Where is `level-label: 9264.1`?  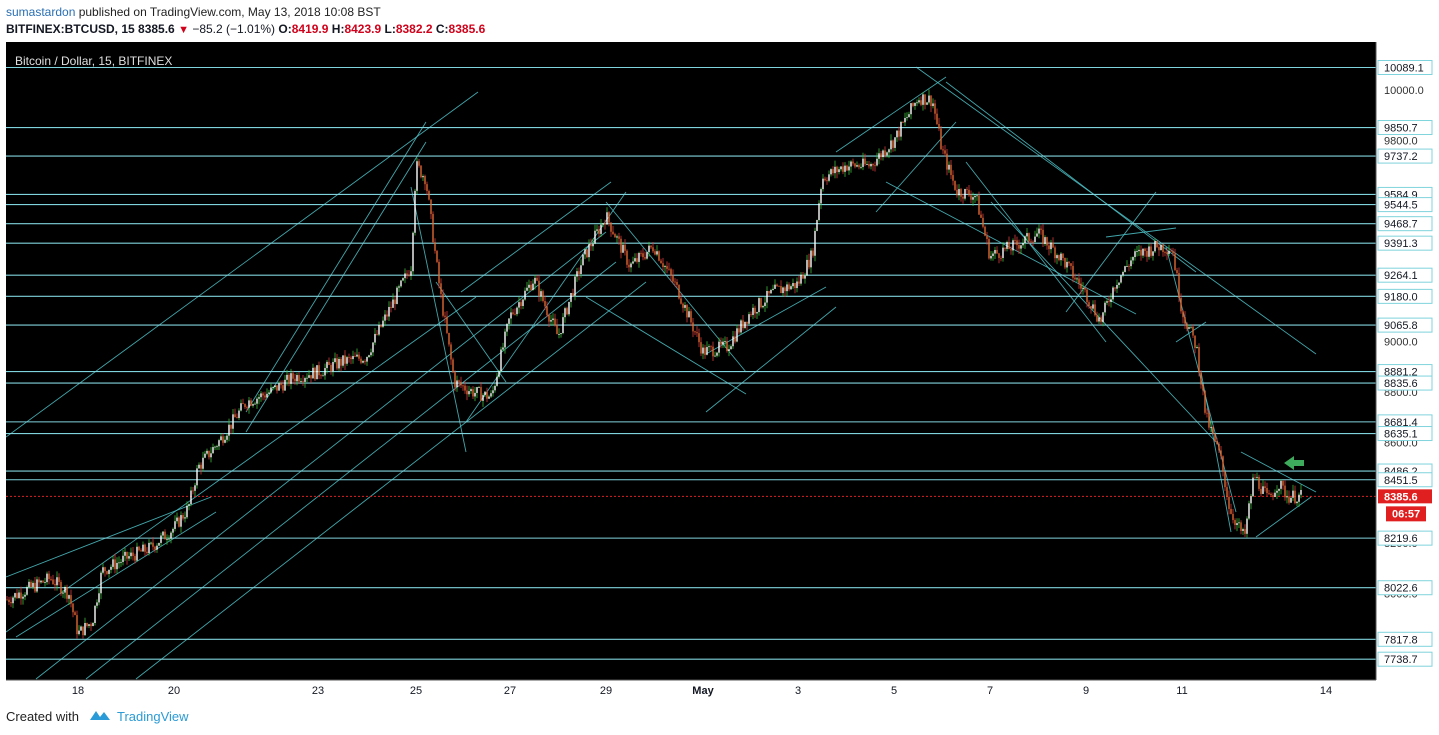 level-label: 9264.1 is located at coordinates (1401, 276).